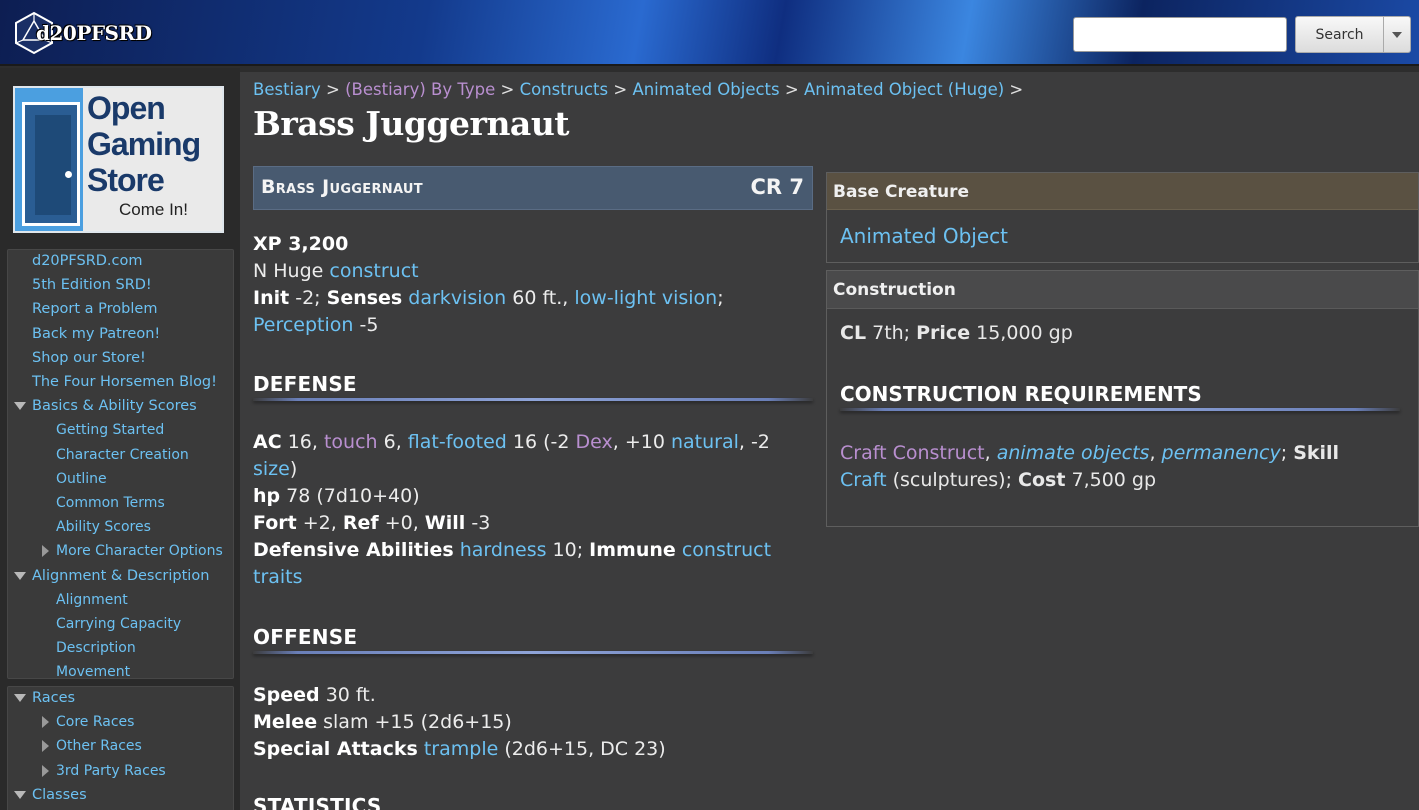  I want to click on sidebar-races-item: 3rd Party Races, so click(111, 771).